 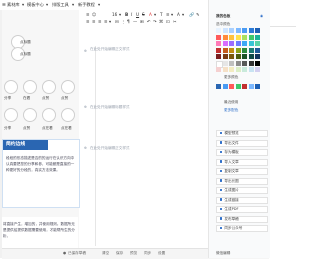 What do you see at coordinates (150, 14) in the screenshot?
I see `font-color-button: A` at bounding box center [150, 14].